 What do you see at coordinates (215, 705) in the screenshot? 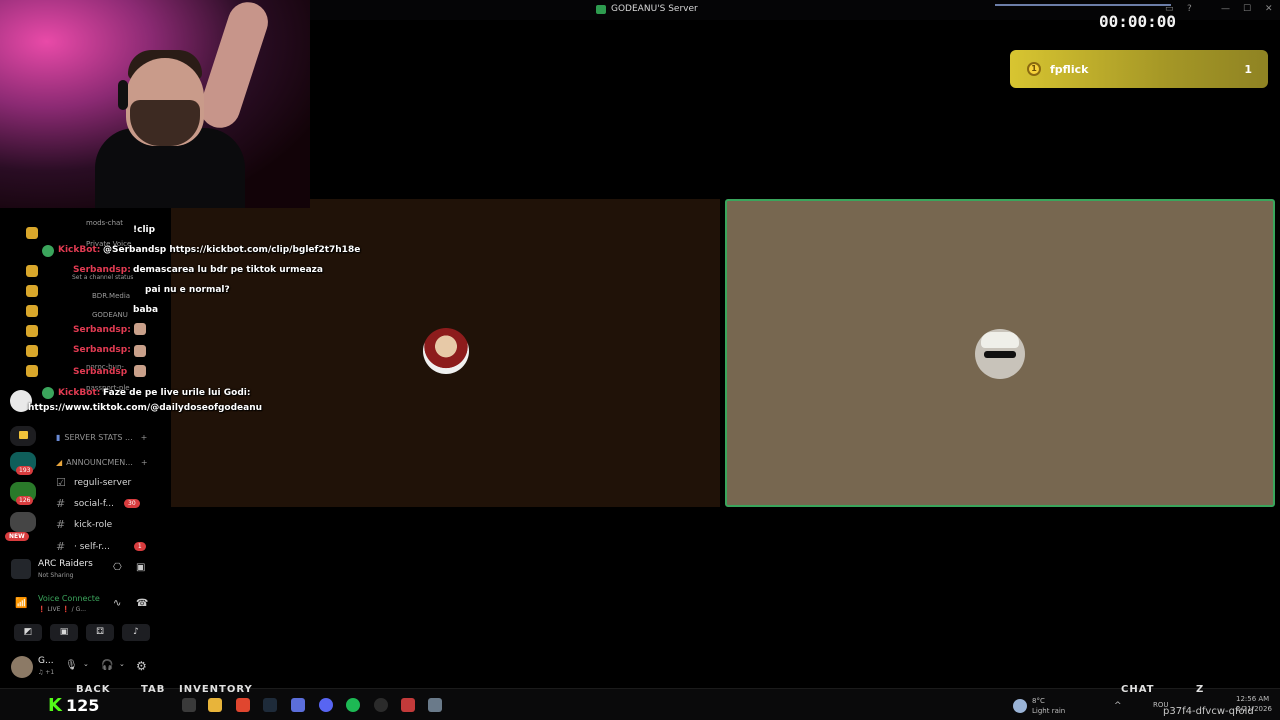
I see `file-explorer-icon` at bounding box center [215, 705].